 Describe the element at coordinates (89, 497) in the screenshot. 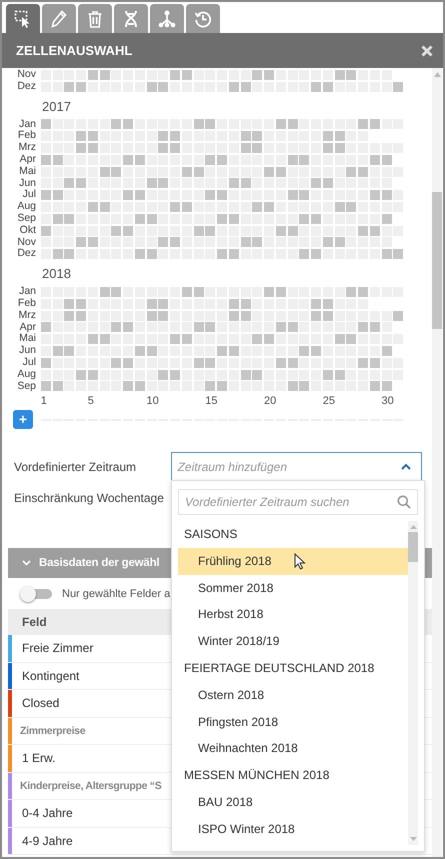

I see `field-label: Einschränkung Wochentage` at that location.